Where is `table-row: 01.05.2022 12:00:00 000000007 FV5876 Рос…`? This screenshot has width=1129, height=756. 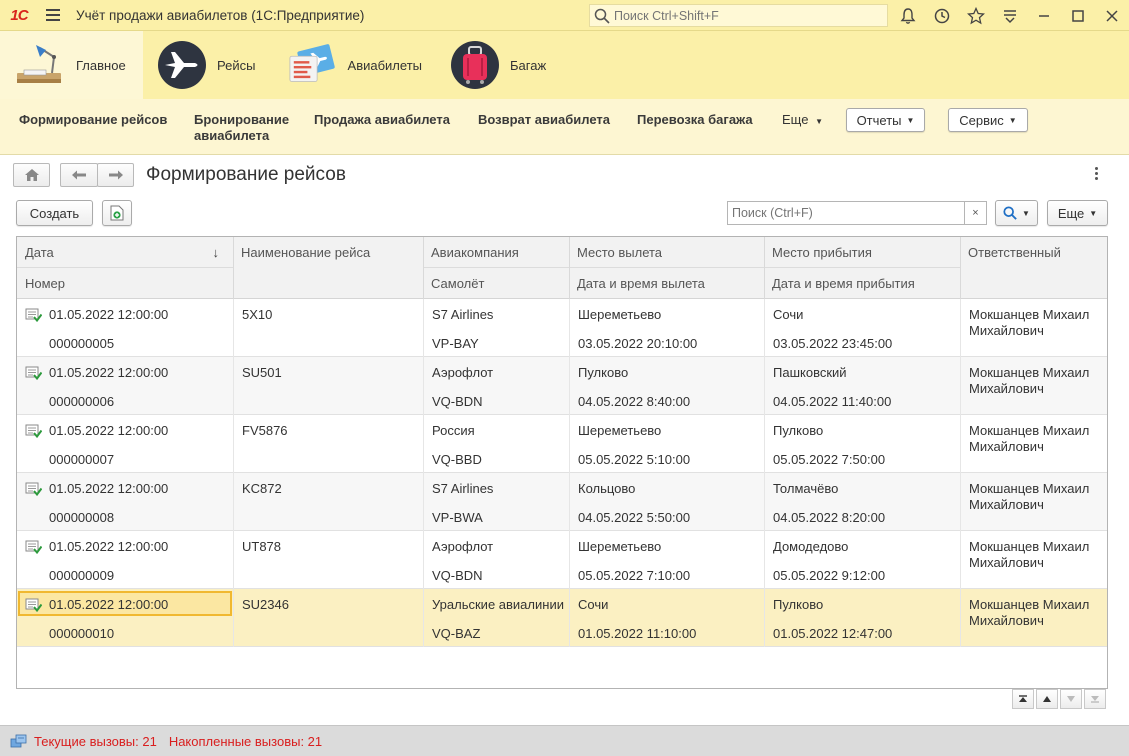 table-row: 01.05.2022 12:00:00 000000007 FV5876 Рос… is located at coordinates (562, 444).